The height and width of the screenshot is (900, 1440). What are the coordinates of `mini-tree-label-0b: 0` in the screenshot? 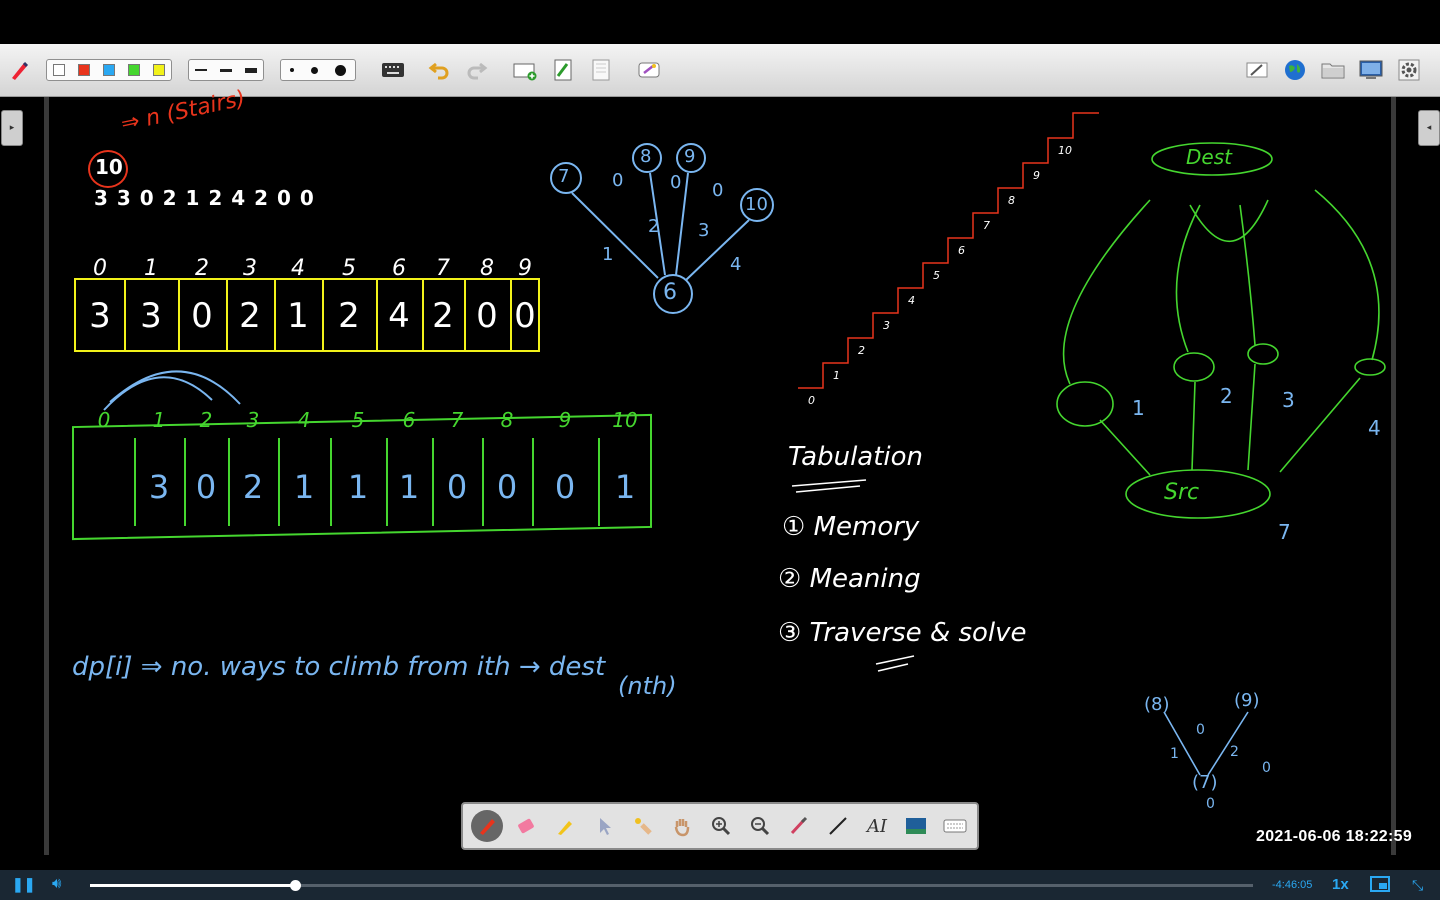 It's located at (1266, 768).